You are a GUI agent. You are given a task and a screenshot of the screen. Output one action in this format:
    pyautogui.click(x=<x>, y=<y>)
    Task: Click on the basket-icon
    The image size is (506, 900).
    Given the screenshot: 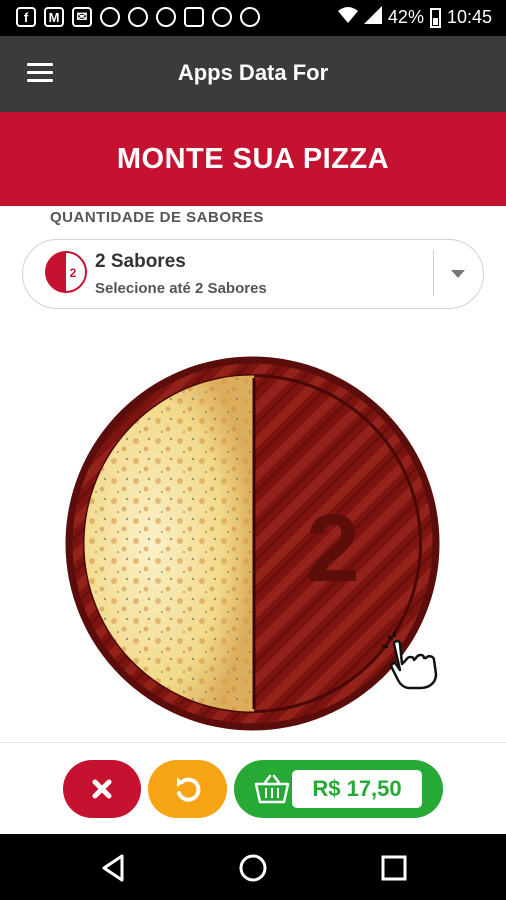 What is the action you would take?
    pyautogui.click(x=272, y=789)
    